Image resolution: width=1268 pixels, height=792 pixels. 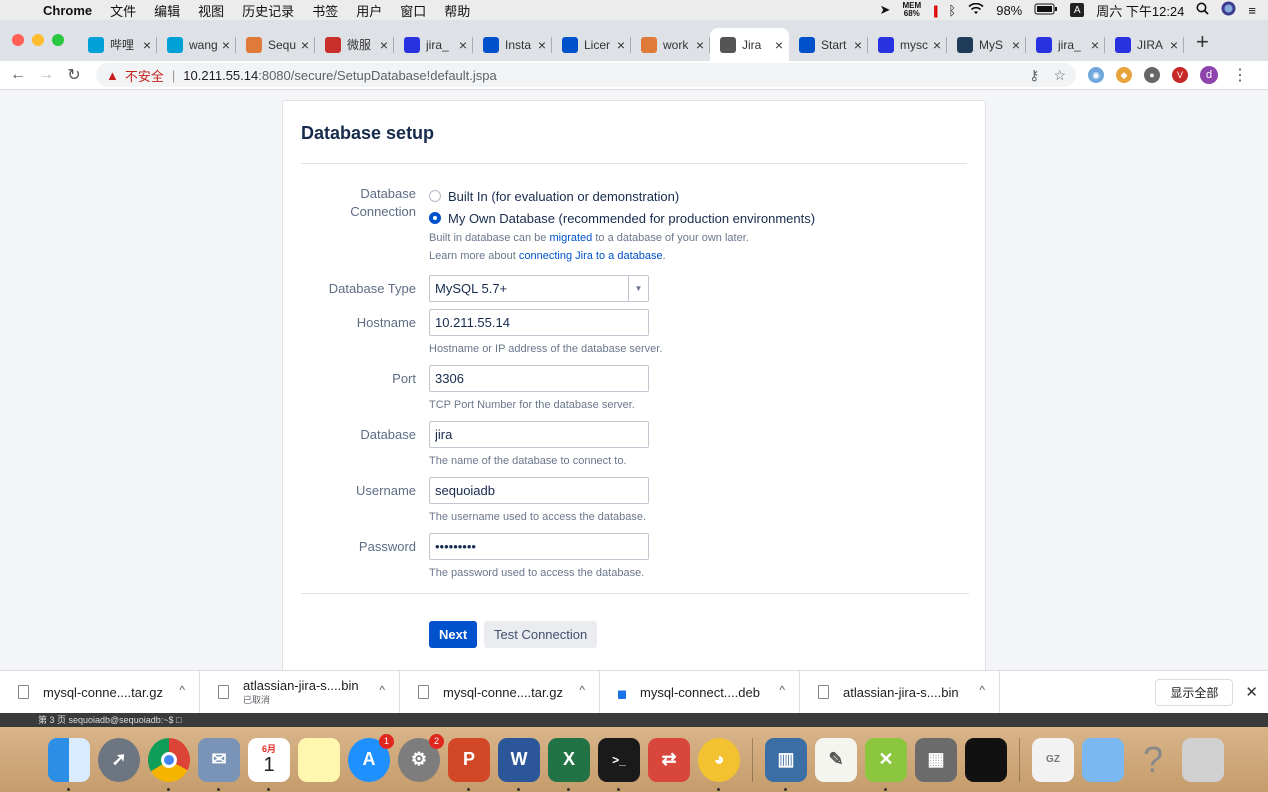 What do you see at coordinates (413, 10) in the screenshot?
I see `menu-window: 窗口` at bounding box center [413, 10].